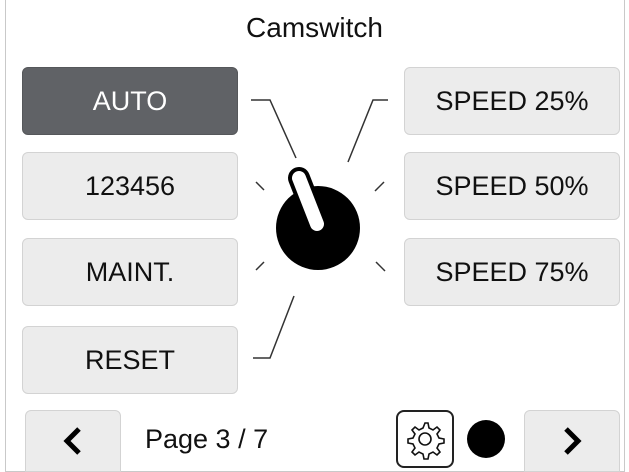 The image size is (629, 472). I want to click on mode-button-auto: AUTO, so click(130, 101).